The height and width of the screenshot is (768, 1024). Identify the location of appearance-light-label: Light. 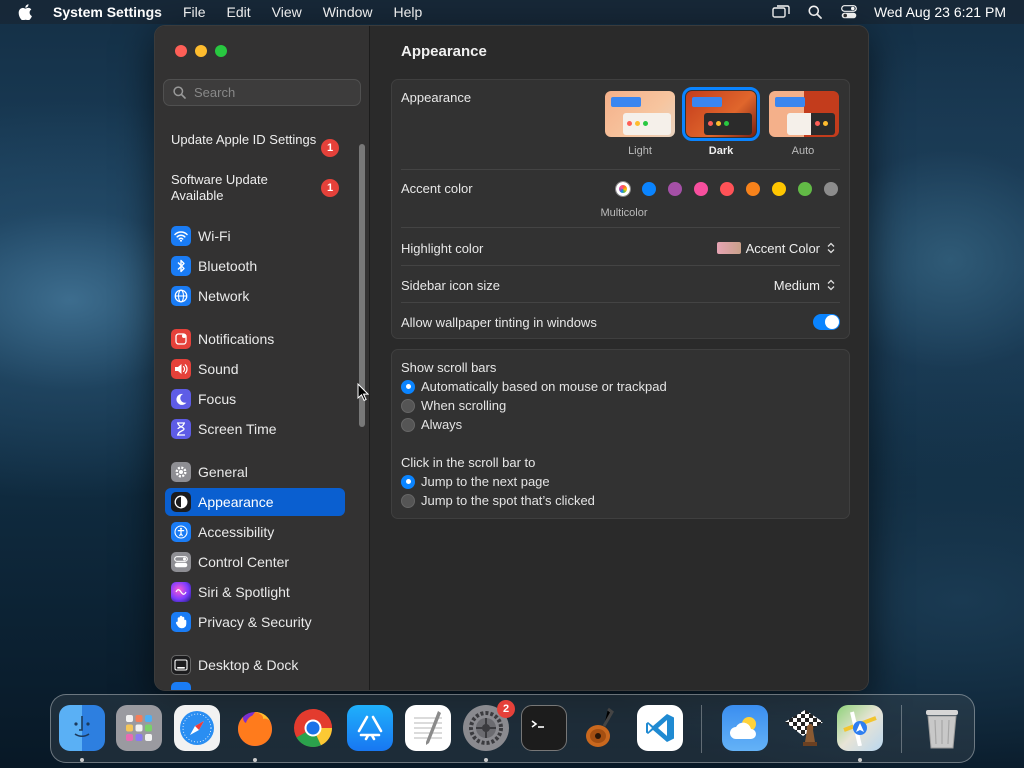
(640, 151).